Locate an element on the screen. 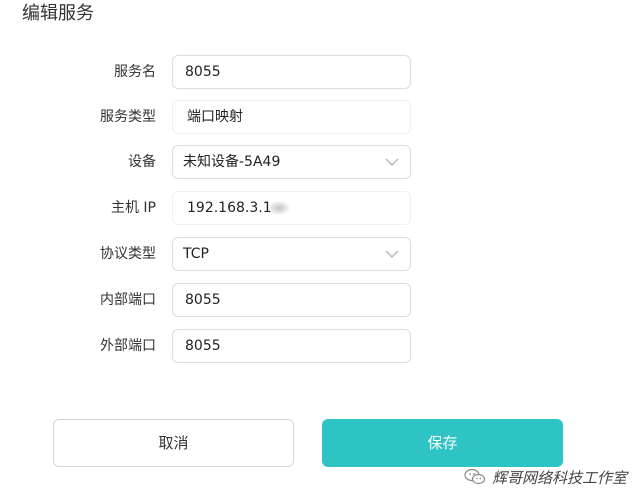  external-port-row: 外部端口 8055 is located at coordinates (320, 346).